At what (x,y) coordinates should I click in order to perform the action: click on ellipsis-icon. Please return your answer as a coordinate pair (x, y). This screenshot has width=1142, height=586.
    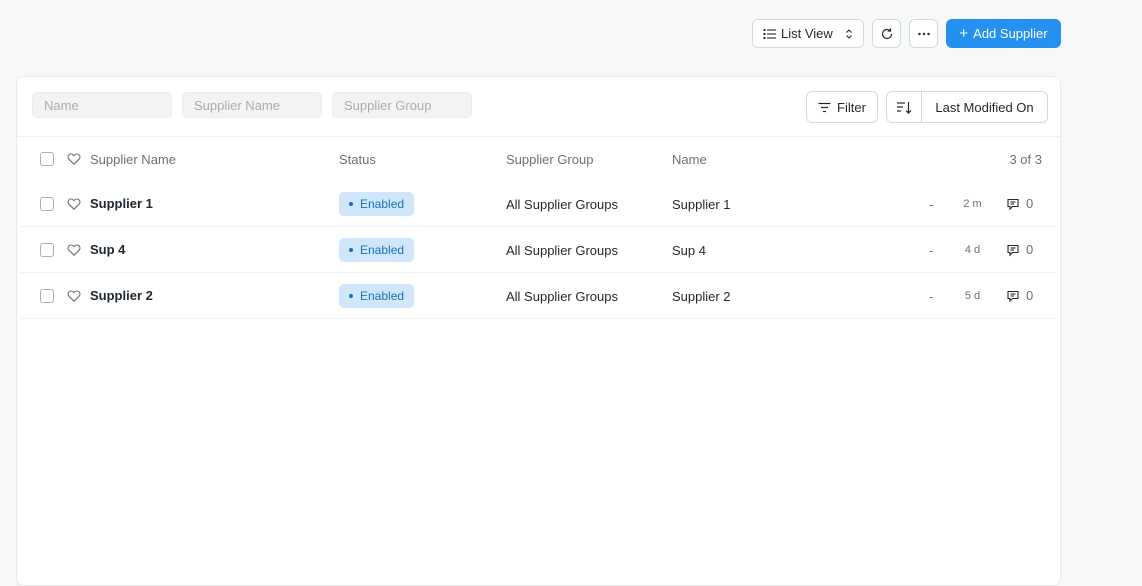
    Looking at the image, I should click on (923, 33).